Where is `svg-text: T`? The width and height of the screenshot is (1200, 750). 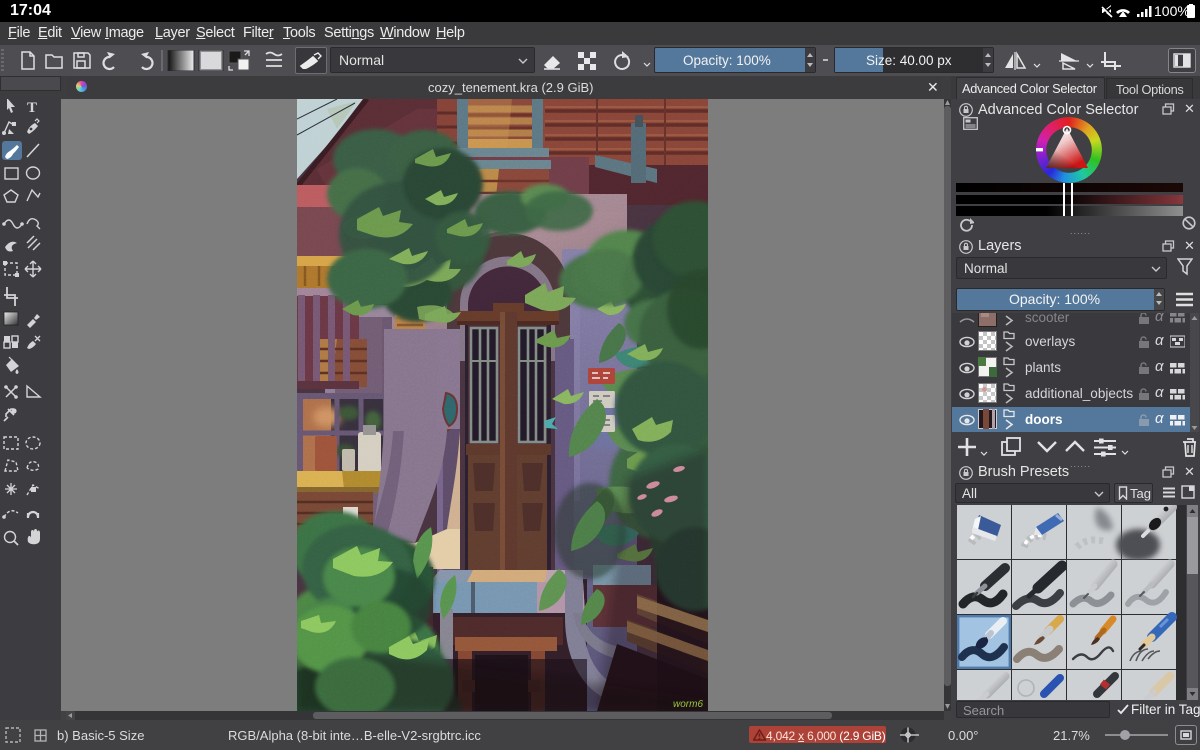
svg-text: T is located at coordinates (32, 108).